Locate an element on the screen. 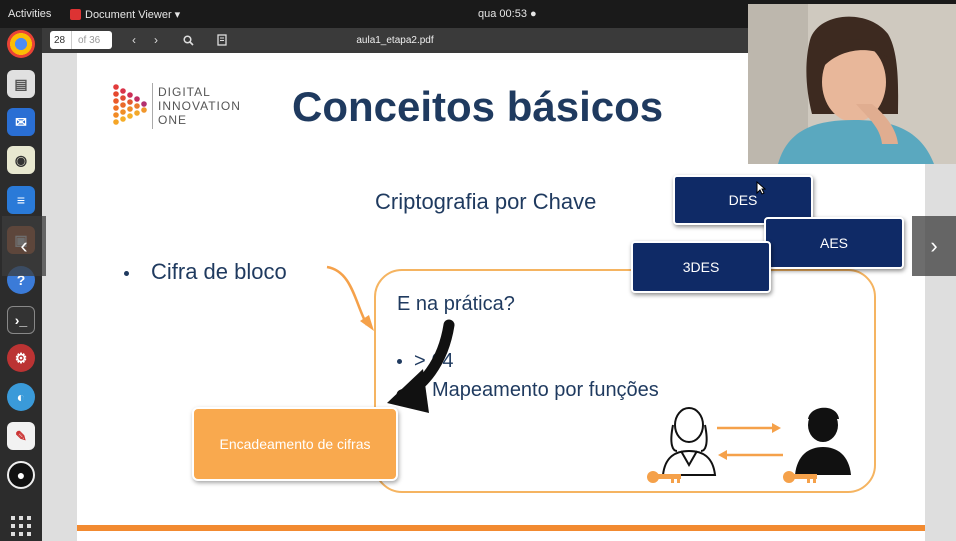  mouse-cursor-icon is located at coordinates (761, 188).